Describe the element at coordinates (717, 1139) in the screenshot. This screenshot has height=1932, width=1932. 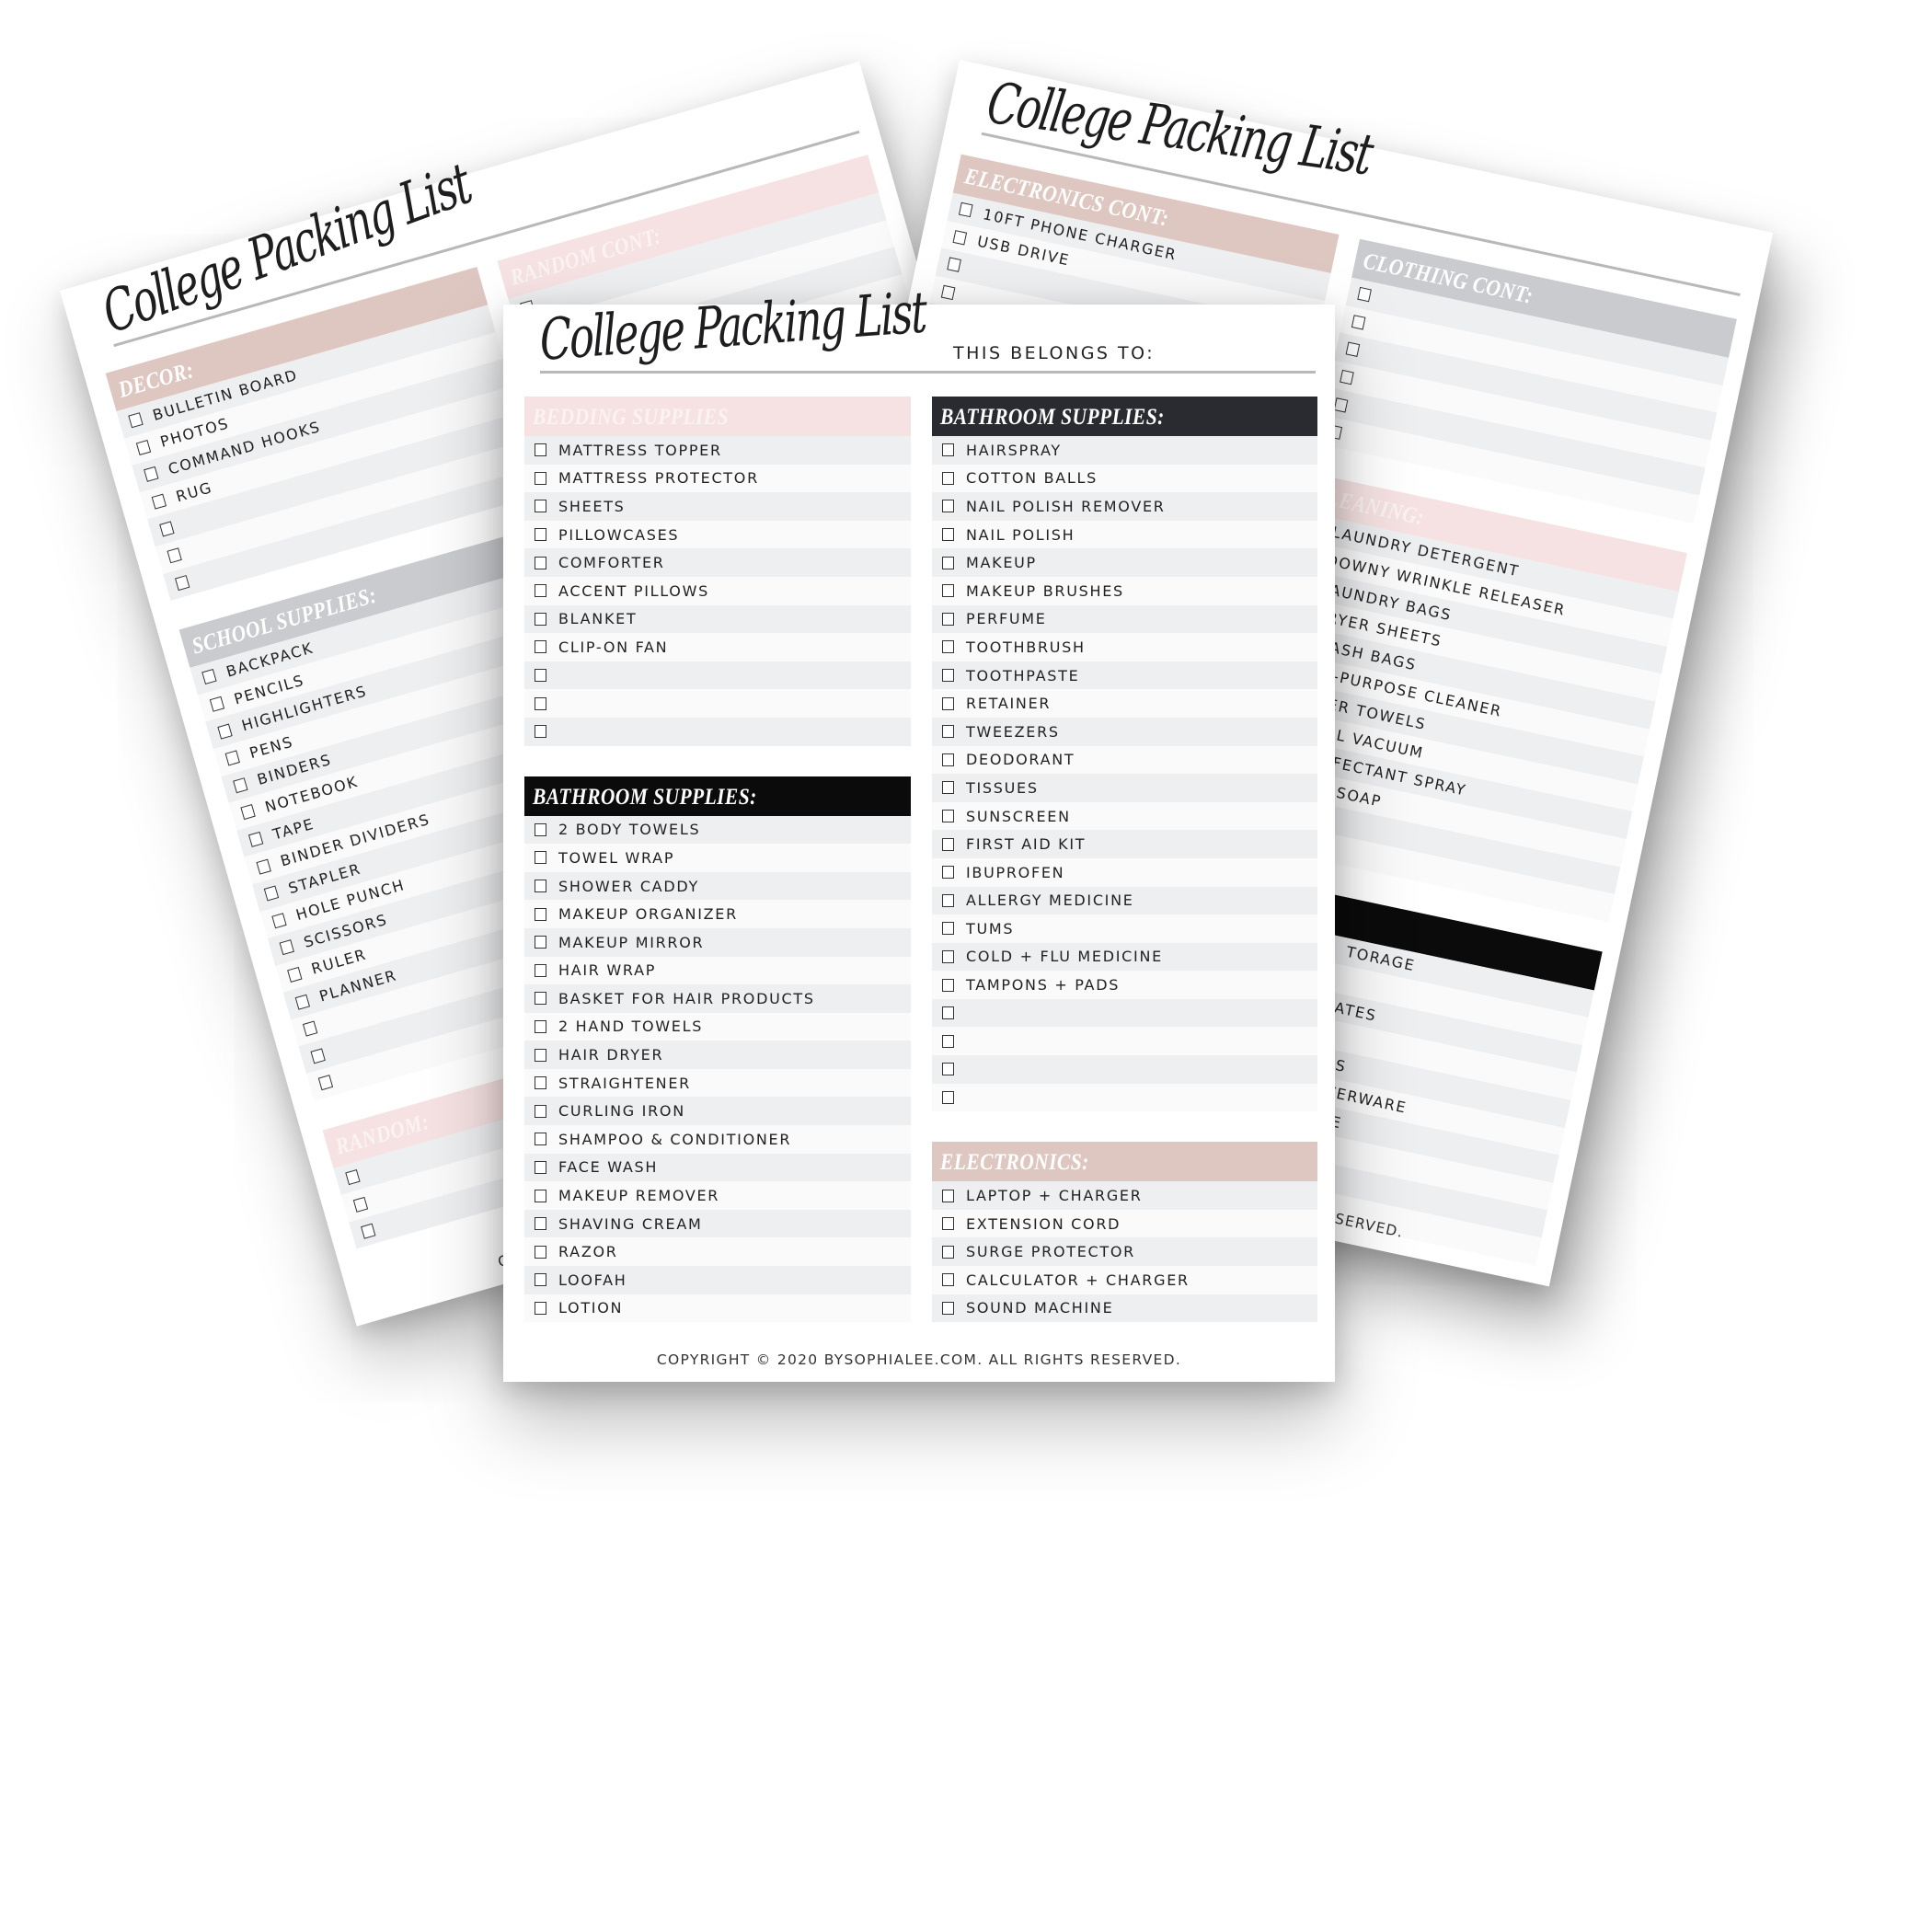
I see `checklist-item: SHAMPOO & CONDITIONER` at that location.